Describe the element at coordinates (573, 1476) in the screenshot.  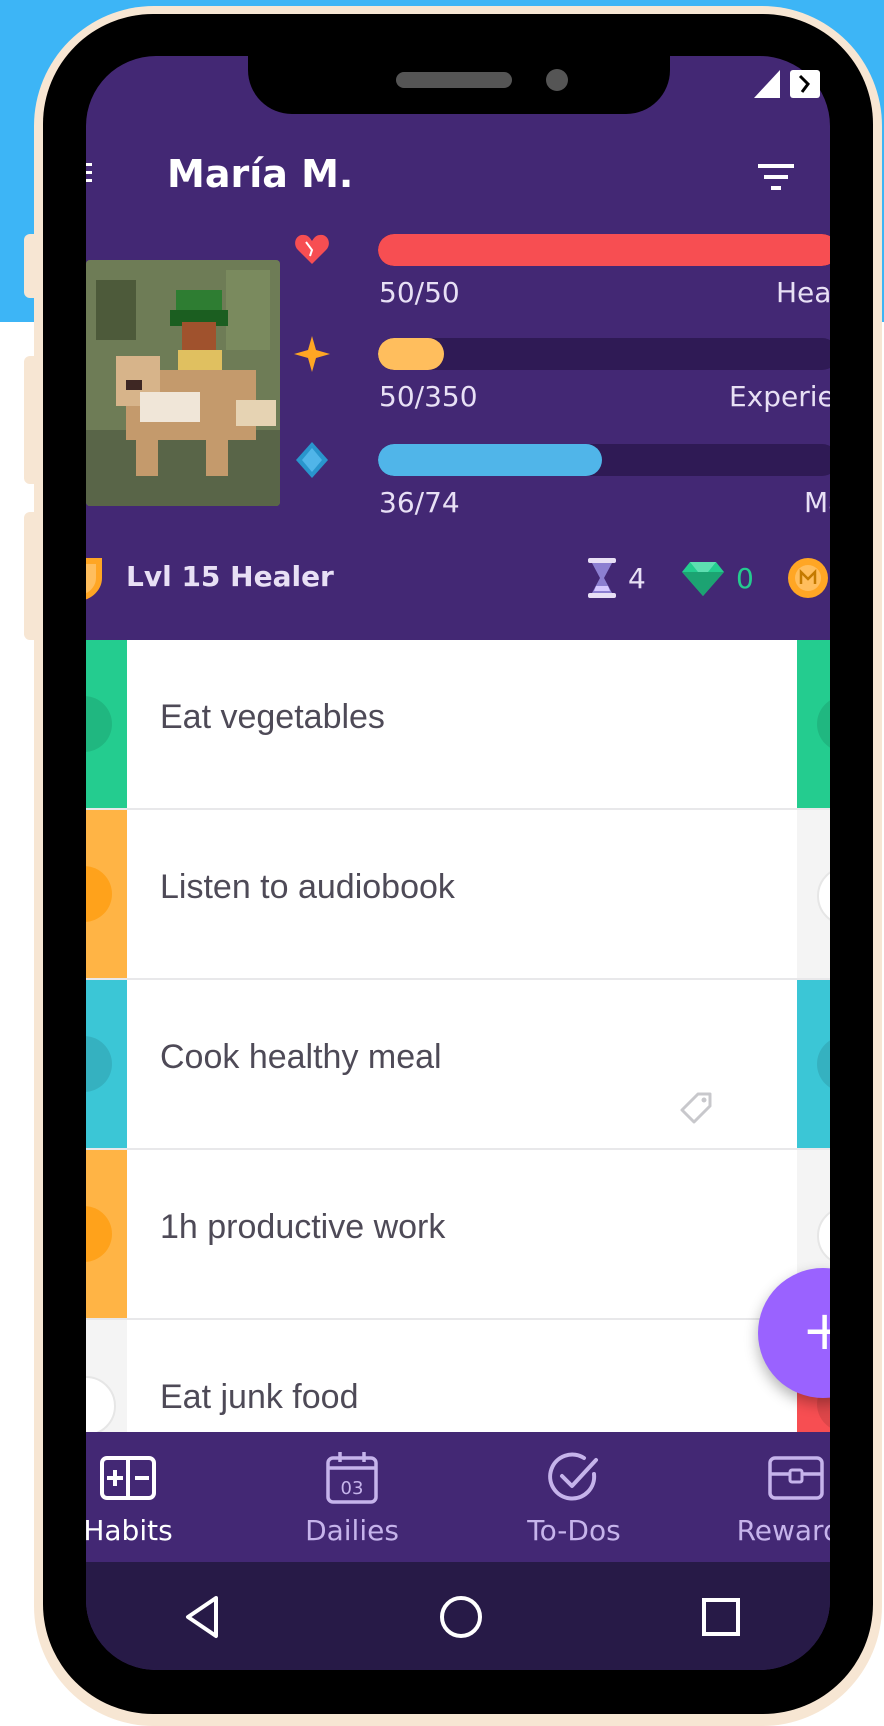
I see `check-circle-icon` at that location.